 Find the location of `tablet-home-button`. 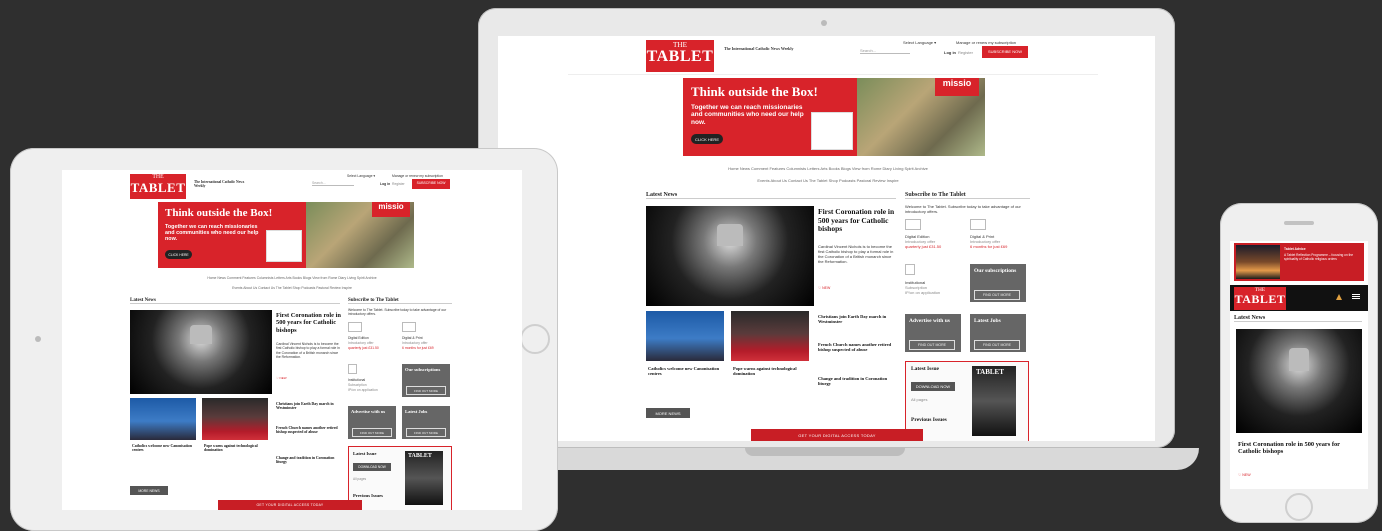

tablet-home-button is located at coordinates (535, 339).